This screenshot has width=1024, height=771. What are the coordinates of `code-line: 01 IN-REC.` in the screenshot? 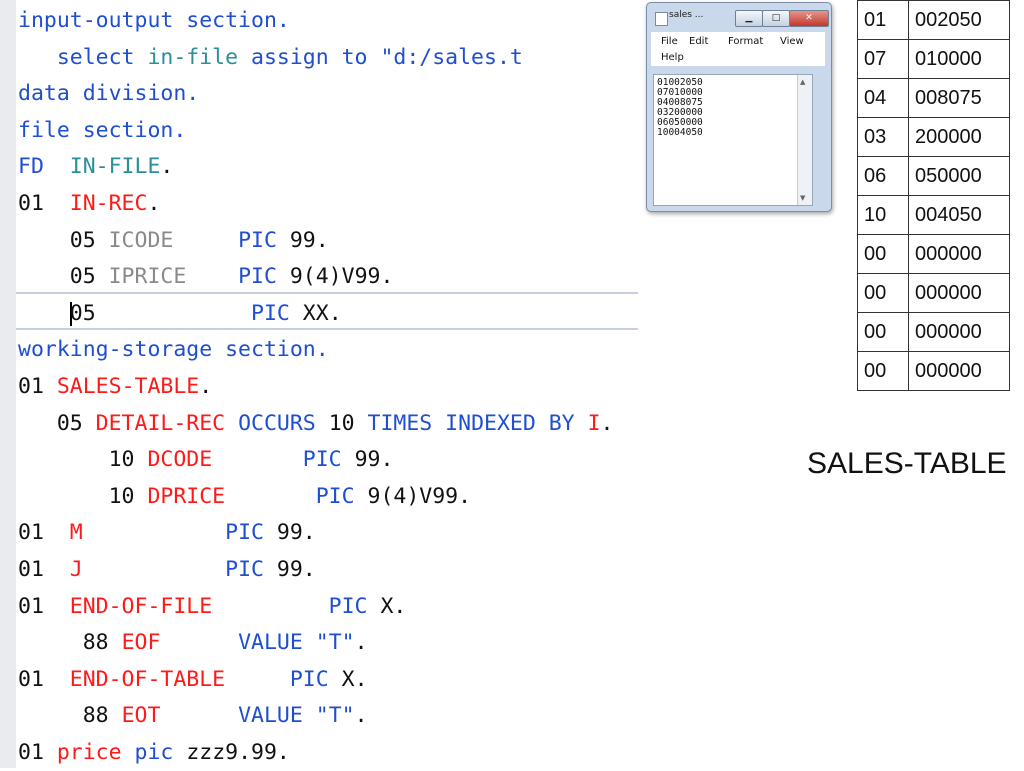 It's located at (89, 204).